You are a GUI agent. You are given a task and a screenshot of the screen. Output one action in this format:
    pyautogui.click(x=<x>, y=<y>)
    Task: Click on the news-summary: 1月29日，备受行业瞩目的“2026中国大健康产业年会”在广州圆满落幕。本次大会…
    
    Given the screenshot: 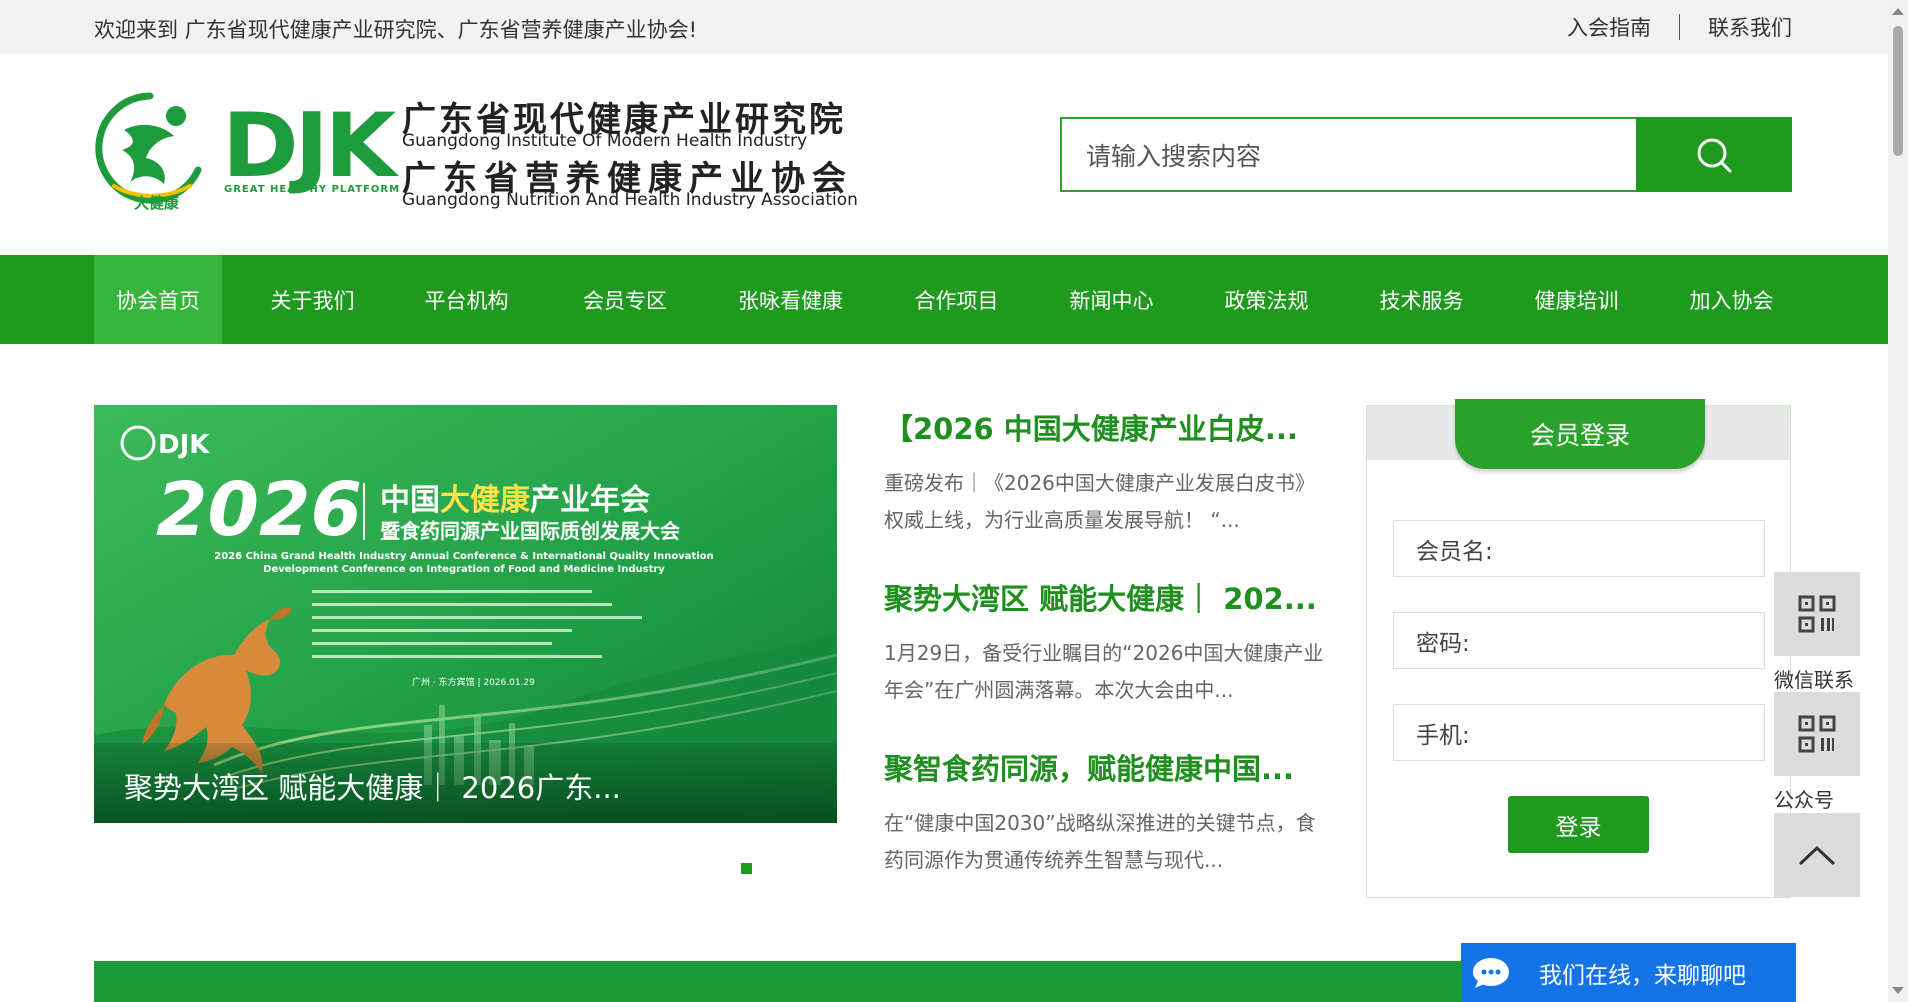 What is the action you would take?
    pyautogui.click(x=1104, y=671)
    